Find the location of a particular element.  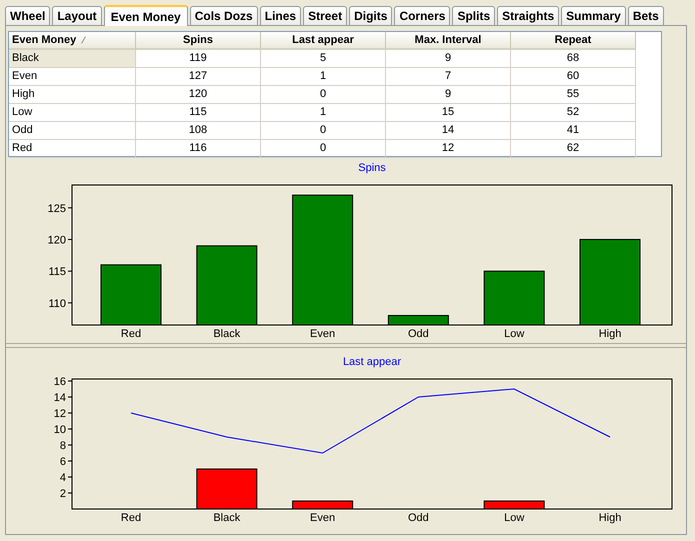

table-cell: 14 is located at coordinates (448, 131).